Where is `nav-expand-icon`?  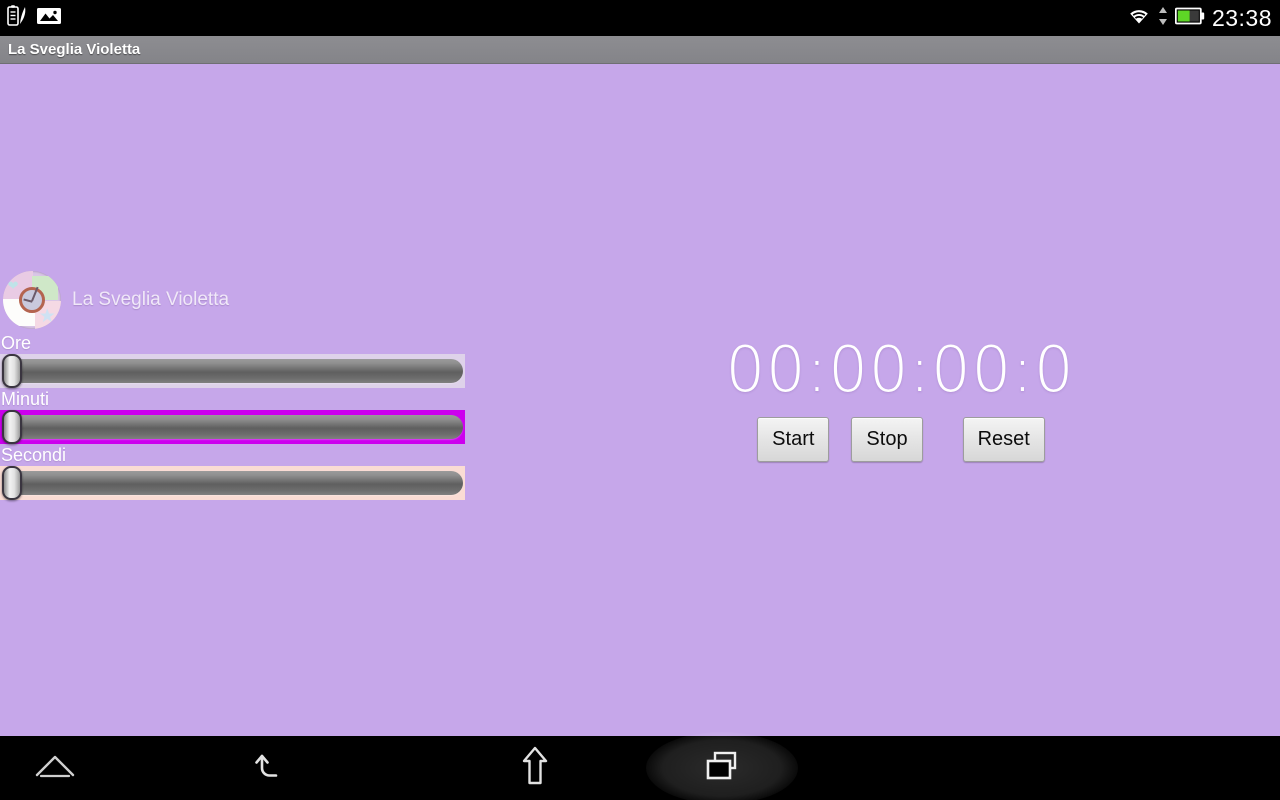
nav-expand-icon is located at coordinates (55, 768).